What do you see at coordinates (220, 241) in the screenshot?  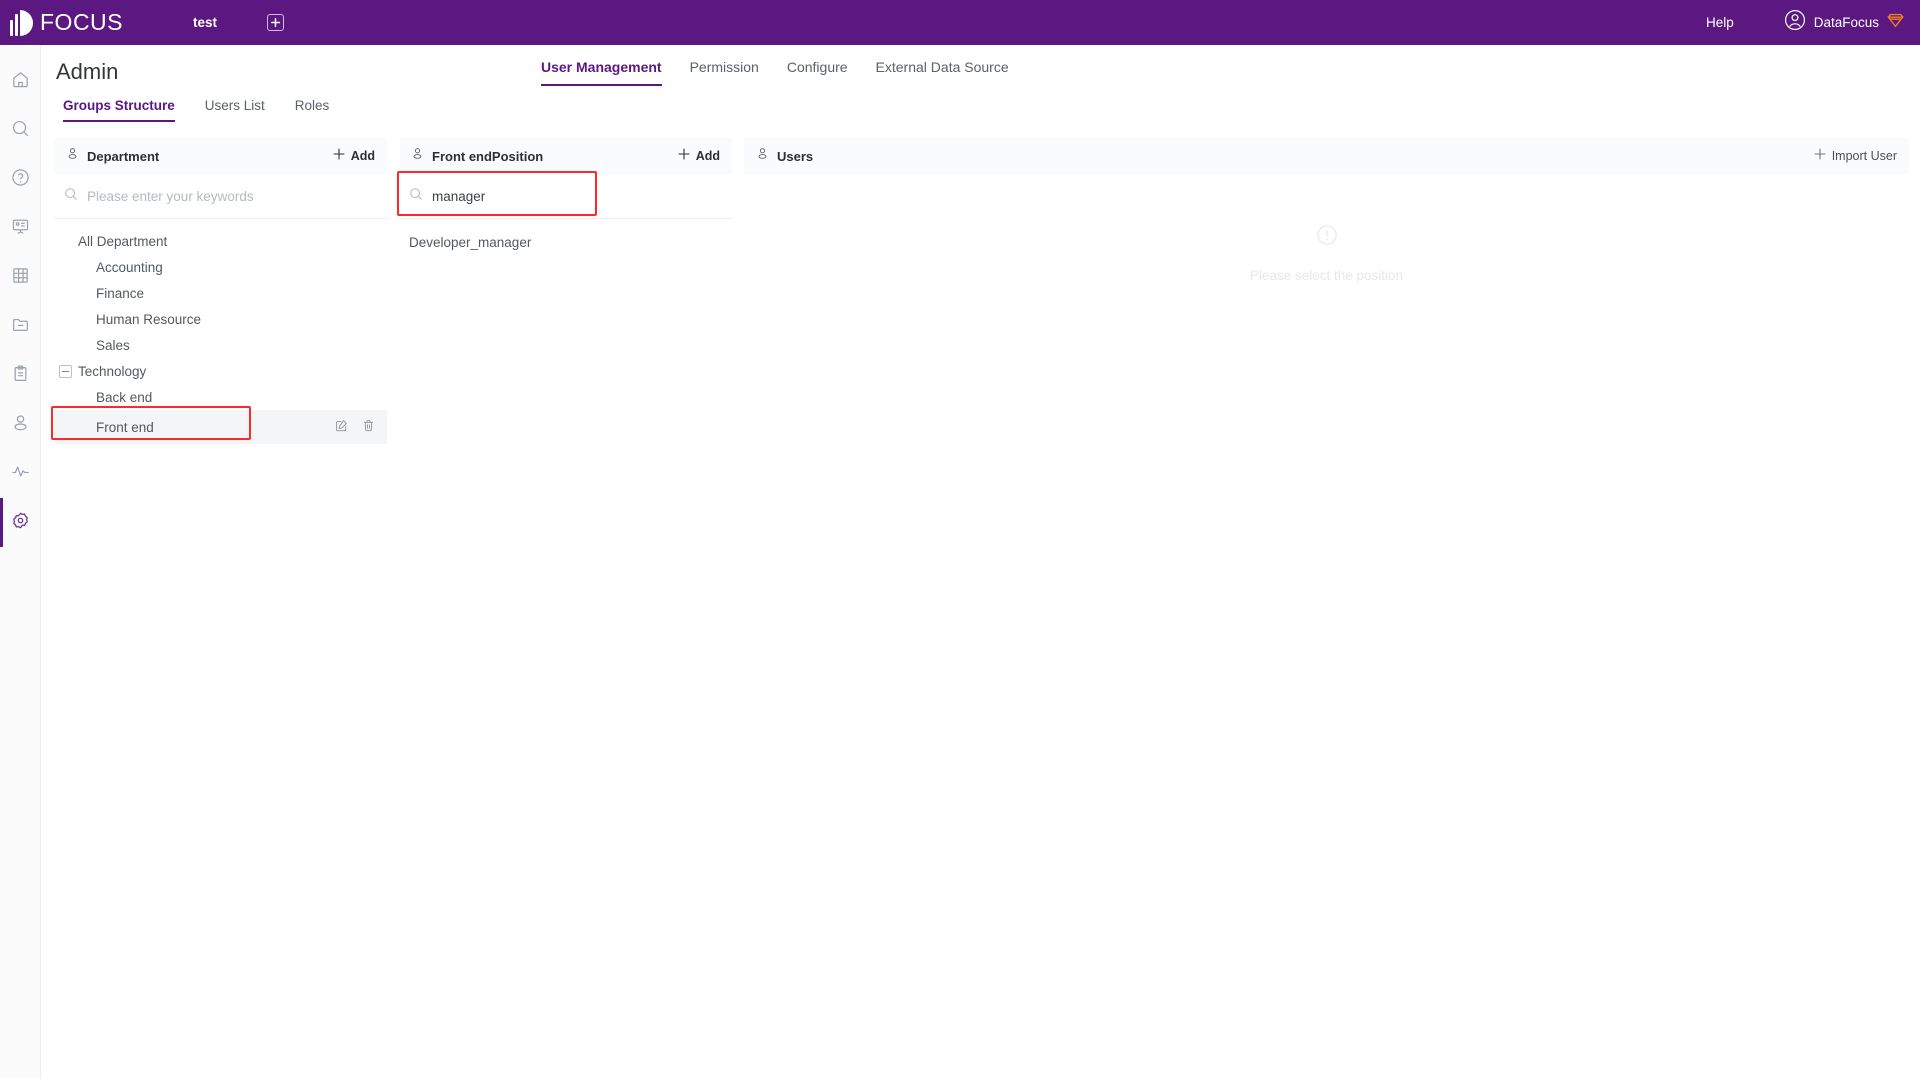 I see `tree-row-all-department: All Department` at bounding box center [220, 241].